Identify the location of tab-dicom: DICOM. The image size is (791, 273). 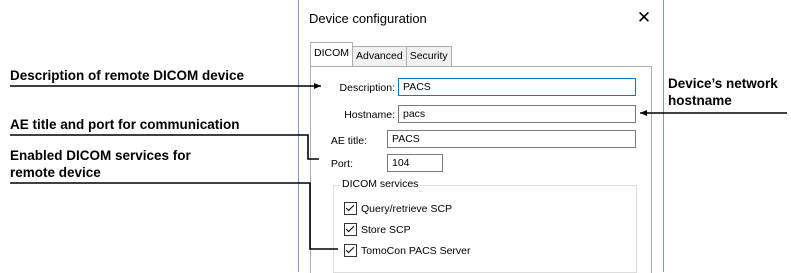
(331, 54).